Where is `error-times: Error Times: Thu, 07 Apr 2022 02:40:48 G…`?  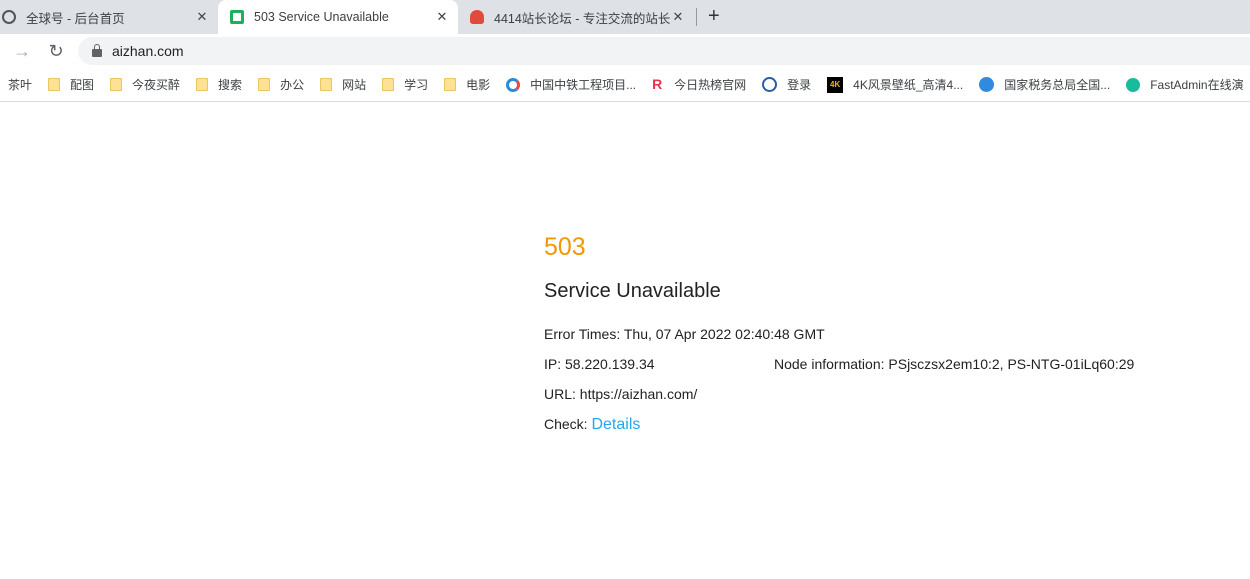 error-times: Error Times: Thu, 07 Apr 2022 02:40:48 G… is located at coordinates (684, 334).